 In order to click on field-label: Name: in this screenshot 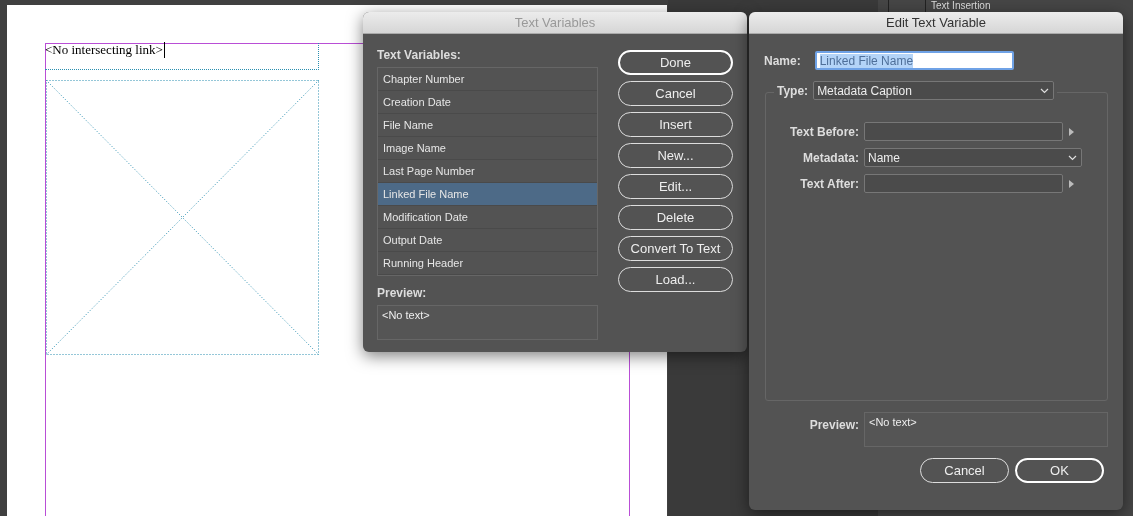, I will do `click(782, 60)`.